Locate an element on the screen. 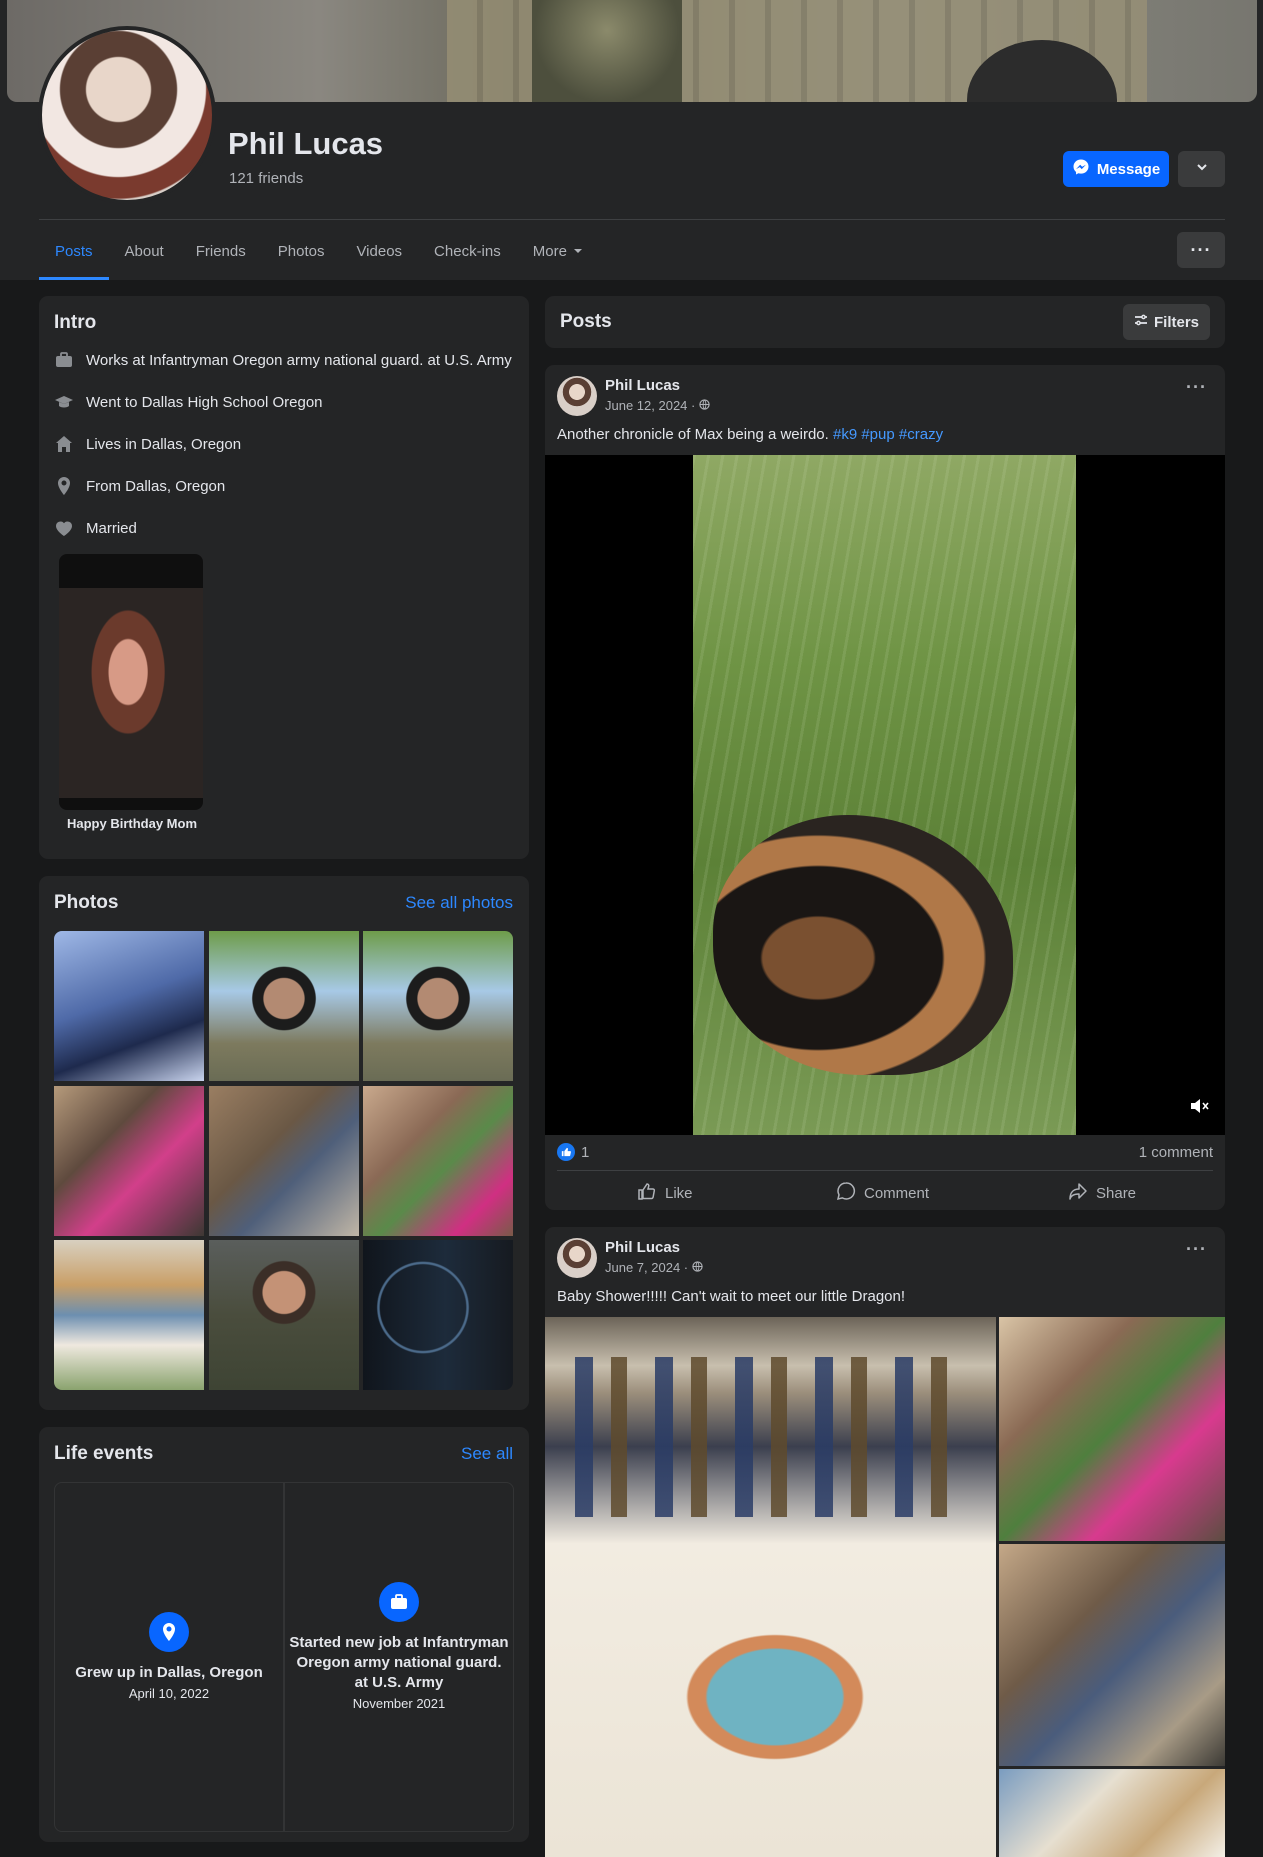  life-event-item: Grew up in Dallas, Oregon April 10, 2022 is located at coordinates (169, 1657).